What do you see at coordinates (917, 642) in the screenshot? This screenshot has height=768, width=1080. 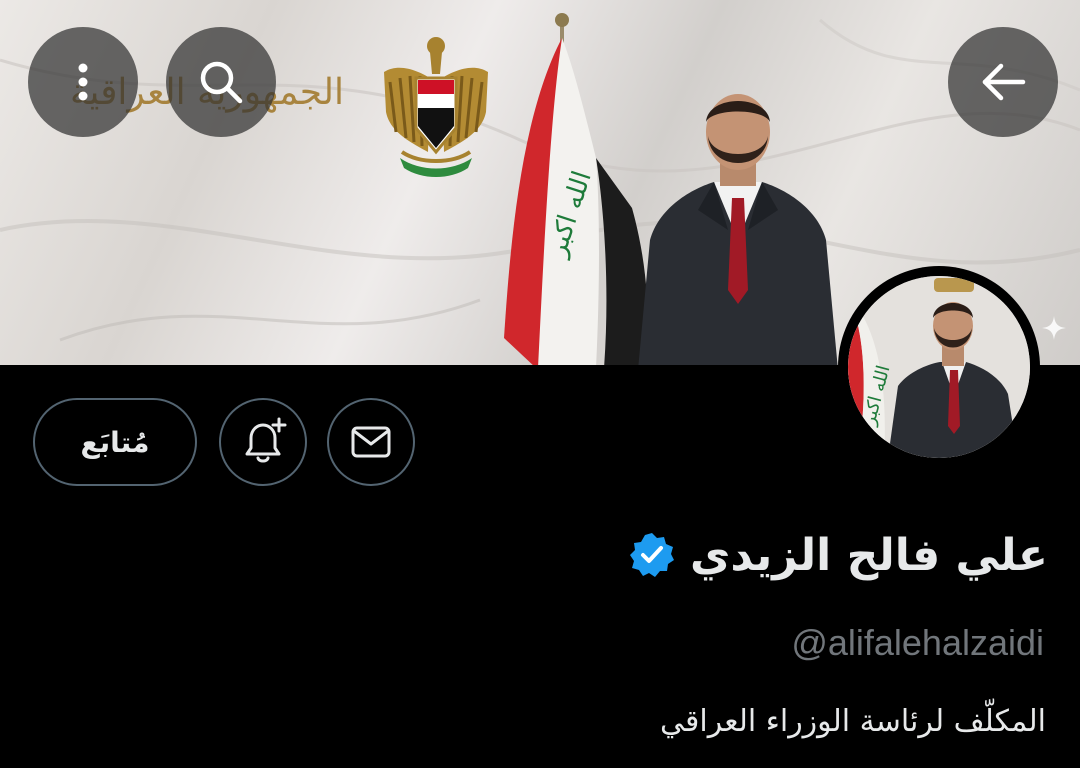 I see `user-handle: @alifalehalzaidi` at bounding box center [917, 642].